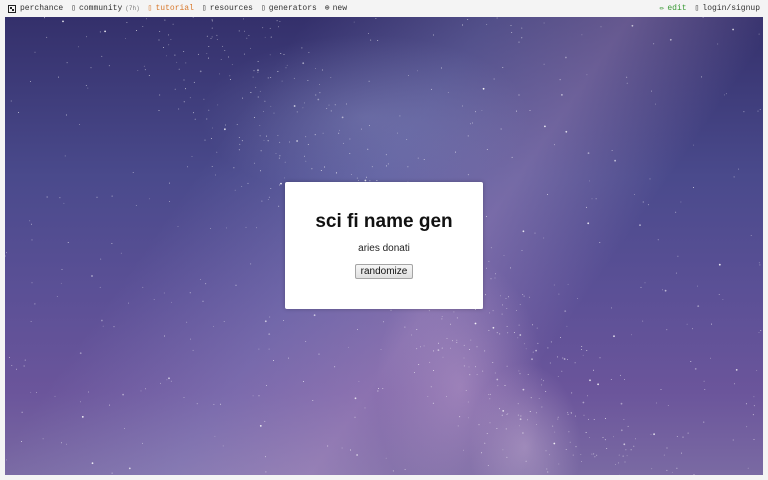 Image resolution: width=768 pixels, height=480 pixels. I want to click on generator-card: sci fi name gen aries donati randomize, so click(384, 245).